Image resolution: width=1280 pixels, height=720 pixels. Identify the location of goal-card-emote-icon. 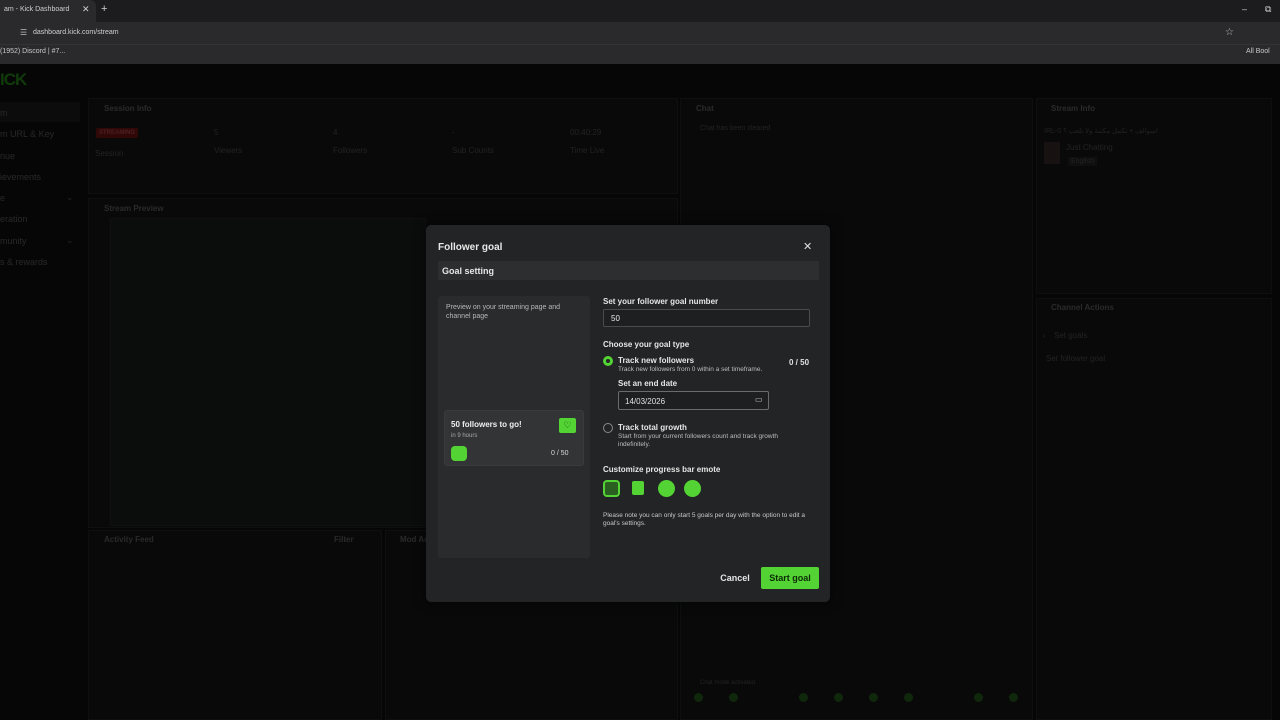
(459, 453).